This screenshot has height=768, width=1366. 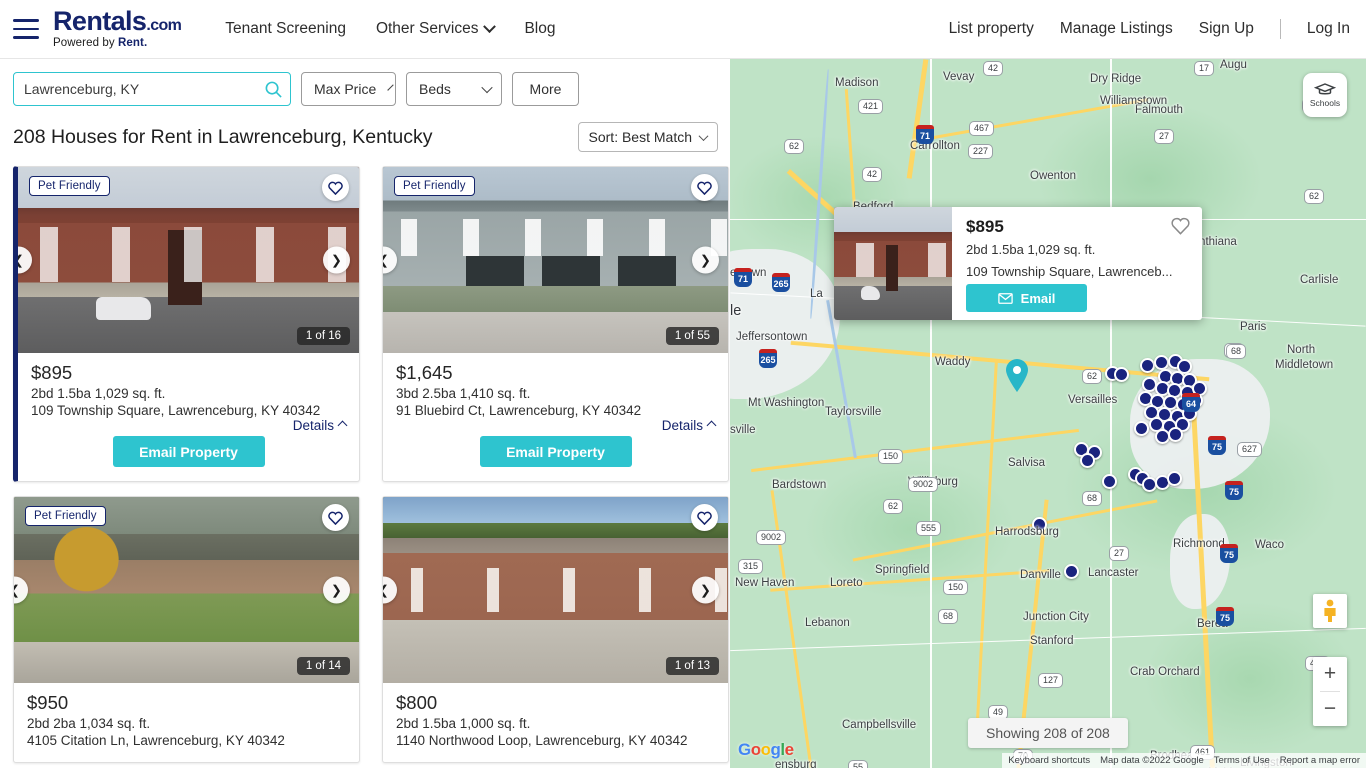 What do you see at coordinates (1328, 29) in the screenshot?
I see `nav-log-in: Log In` at bounding box center [1328, 29].